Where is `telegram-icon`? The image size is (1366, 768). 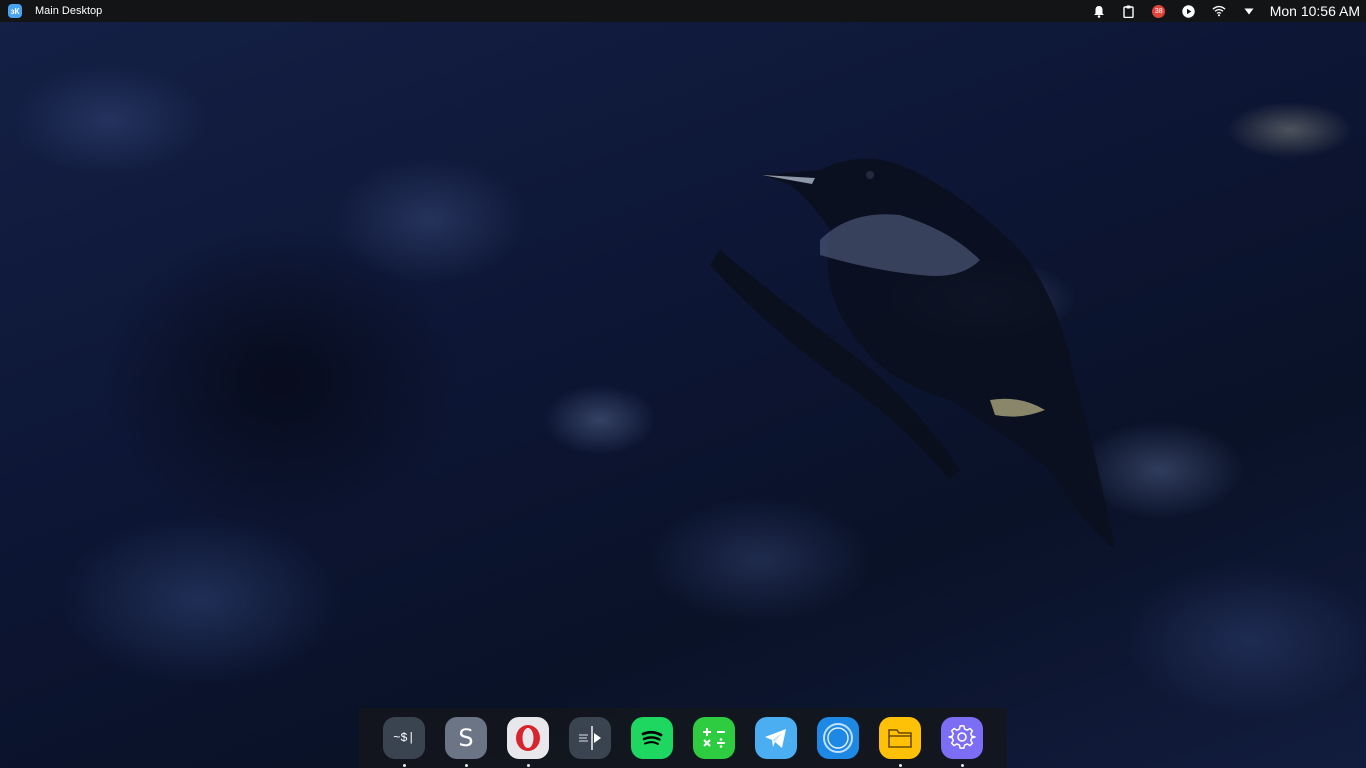
telegram-icon is located at coordinates (776, 738).